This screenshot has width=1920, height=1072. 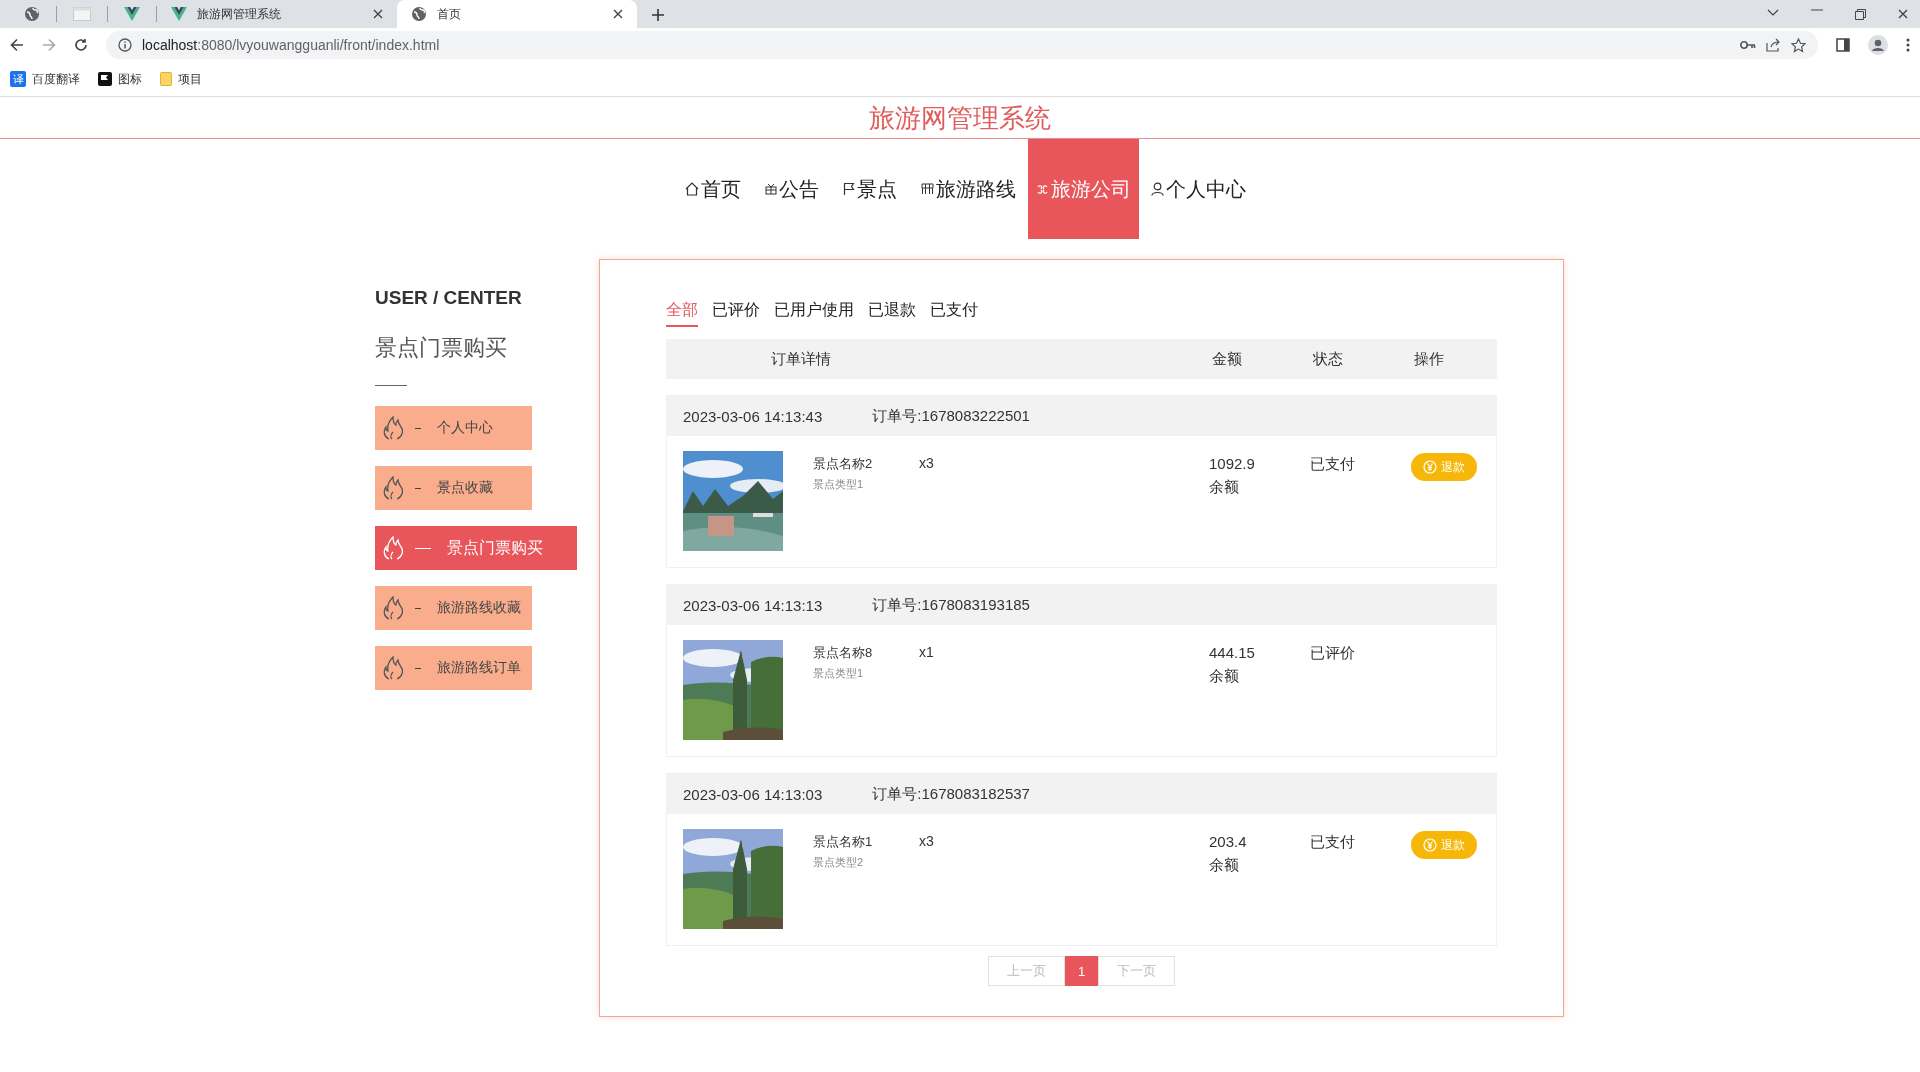 What do you see at coordinates (1083, 189) in the screenshot?
I see `nav-item: 旅游公司` at bounding box center [1083, 189].